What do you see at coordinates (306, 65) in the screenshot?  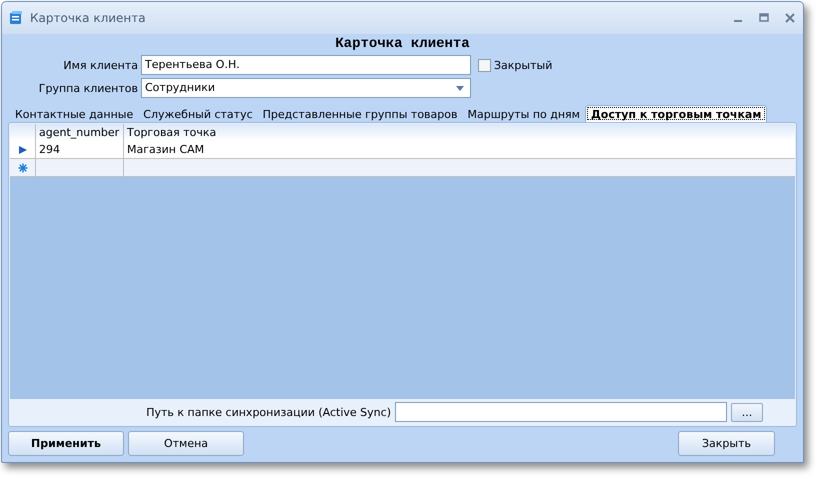 I see `name-field: Терентьева О.Н.` at bounding box center [306, 65].